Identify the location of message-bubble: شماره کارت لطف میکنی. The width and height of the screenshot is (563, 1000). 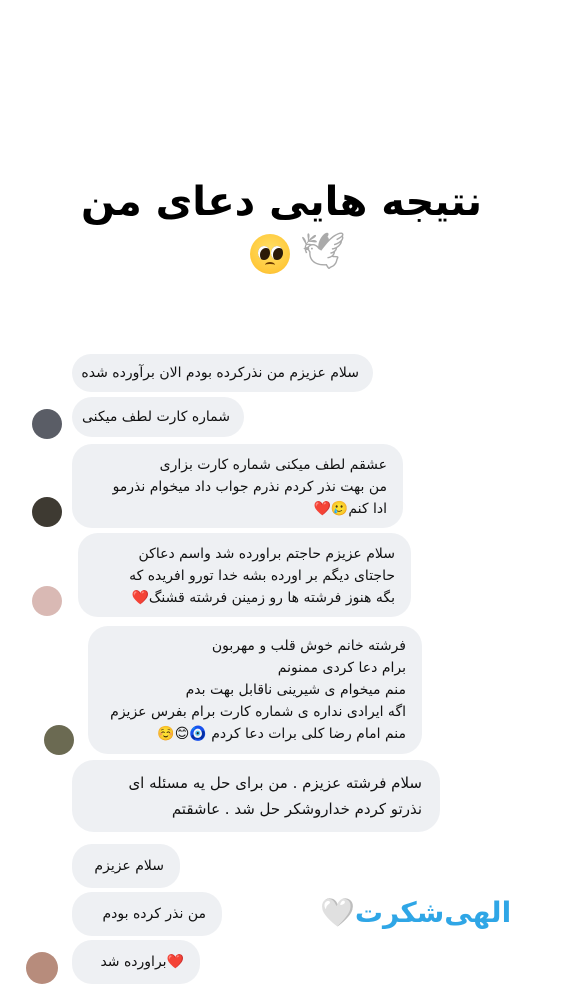
(158, 417).